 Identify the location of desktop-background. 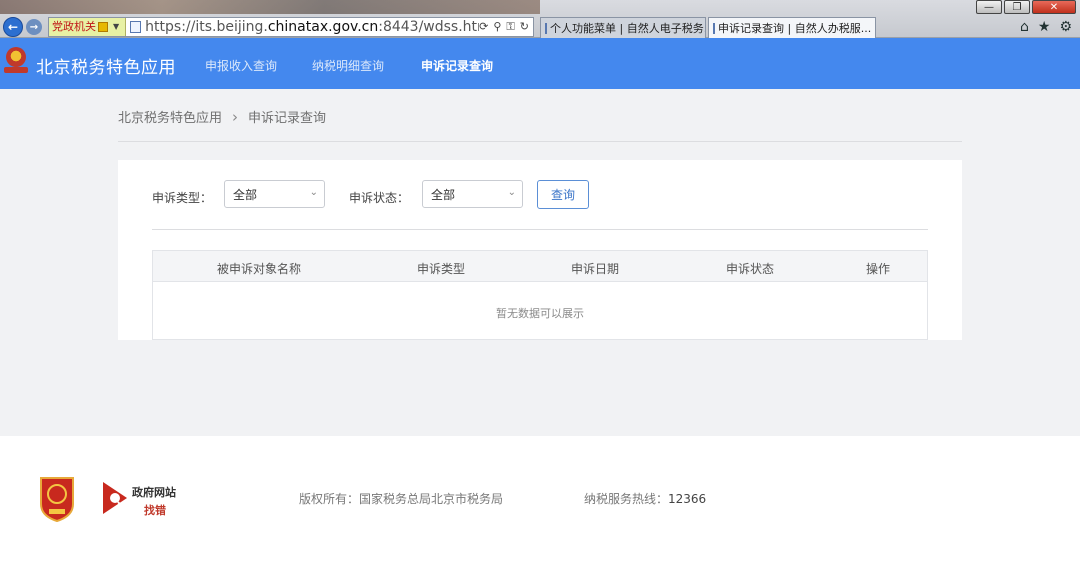
(270, 7).